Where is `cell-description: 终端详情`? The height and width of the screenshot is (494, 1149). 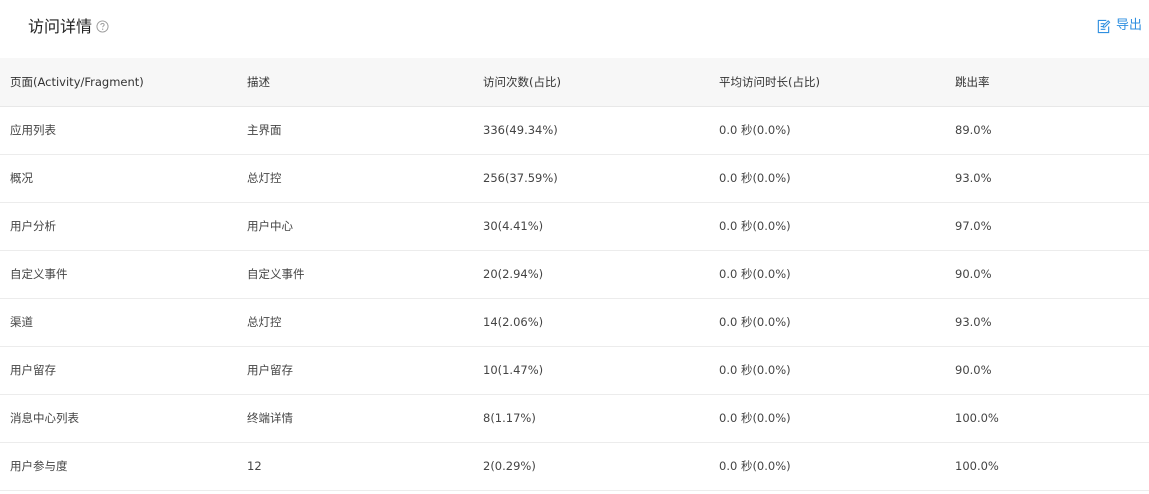
cell-description: 终端详情 is located at coordinates (365, 418).